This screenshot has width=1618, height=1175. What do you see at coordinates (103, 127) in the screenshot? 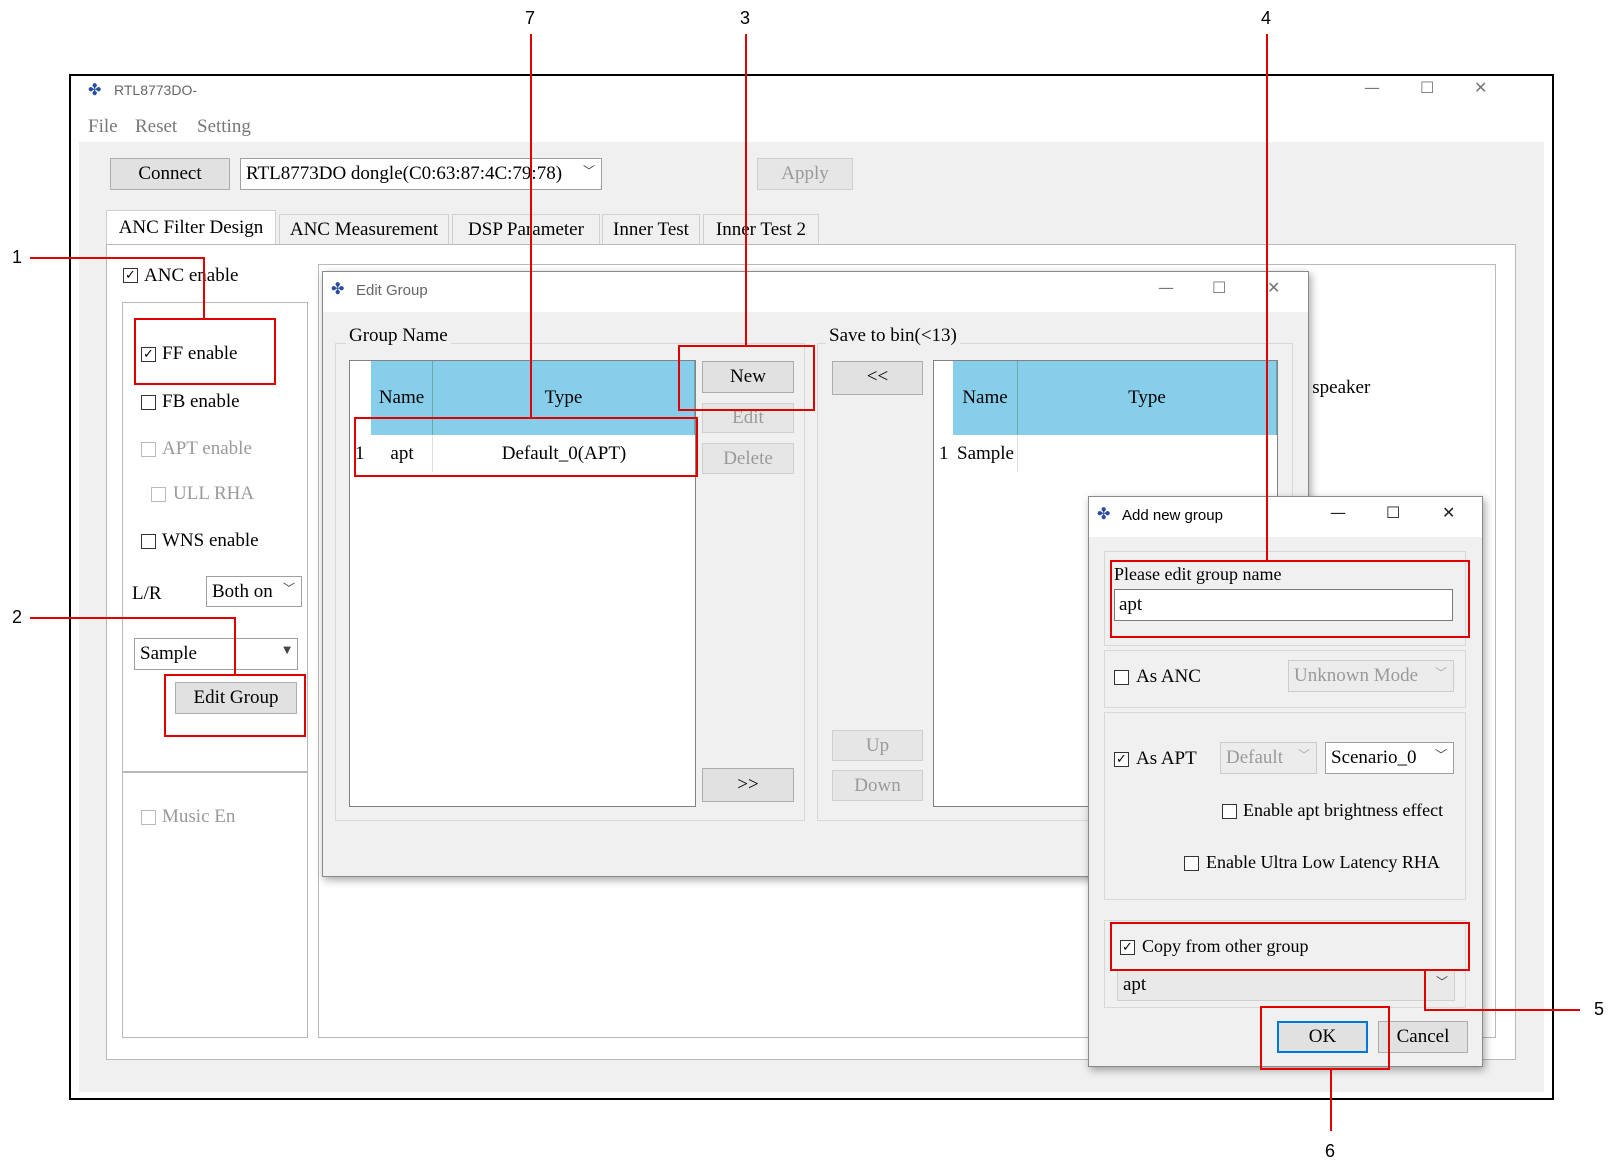
I see `menu-file: File` at bounding box center [103, 127].